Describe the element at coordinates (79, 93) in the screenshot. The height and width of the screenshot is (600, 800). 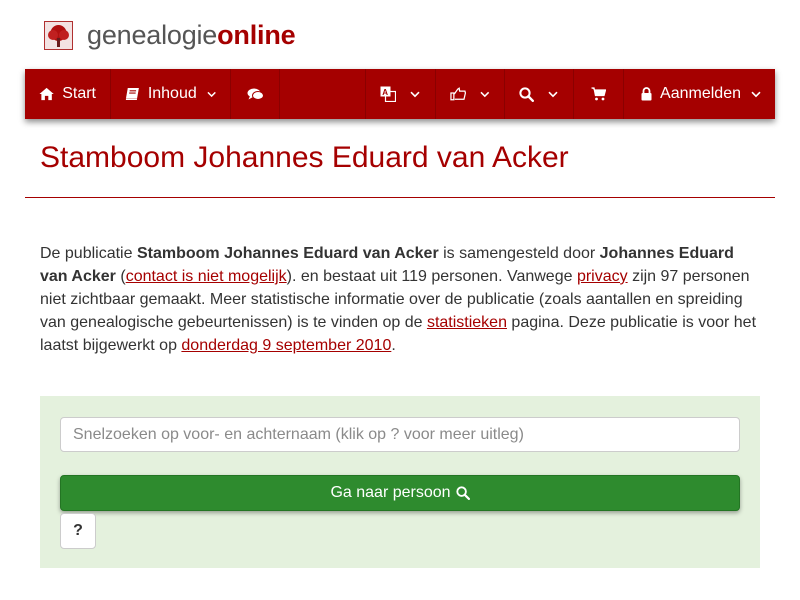
I see `nav-start-label: Start` at that location.